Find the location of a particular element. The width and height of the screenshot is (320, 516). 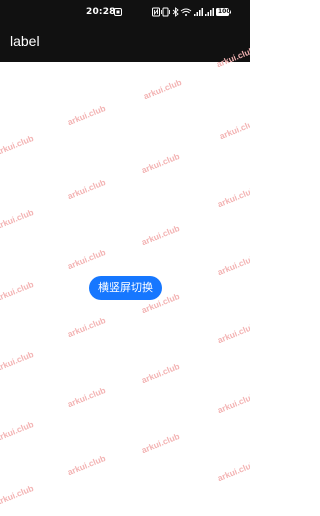

status-time: 20:28 is located at coordinates (101, 12).